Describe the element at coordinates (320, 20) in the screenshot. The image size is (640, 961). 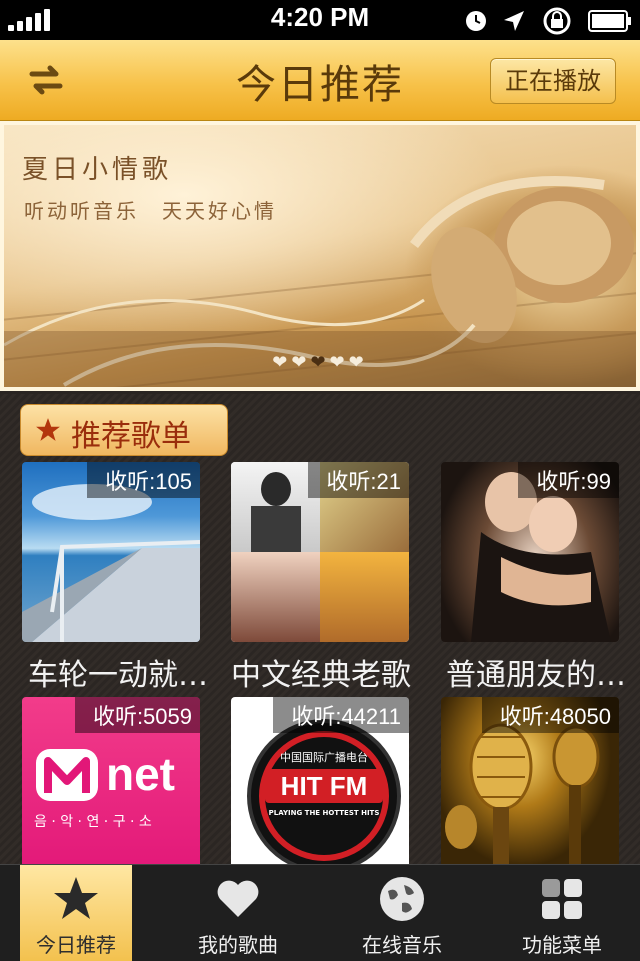
I see `status-bar: 4:20 PM` at that location.